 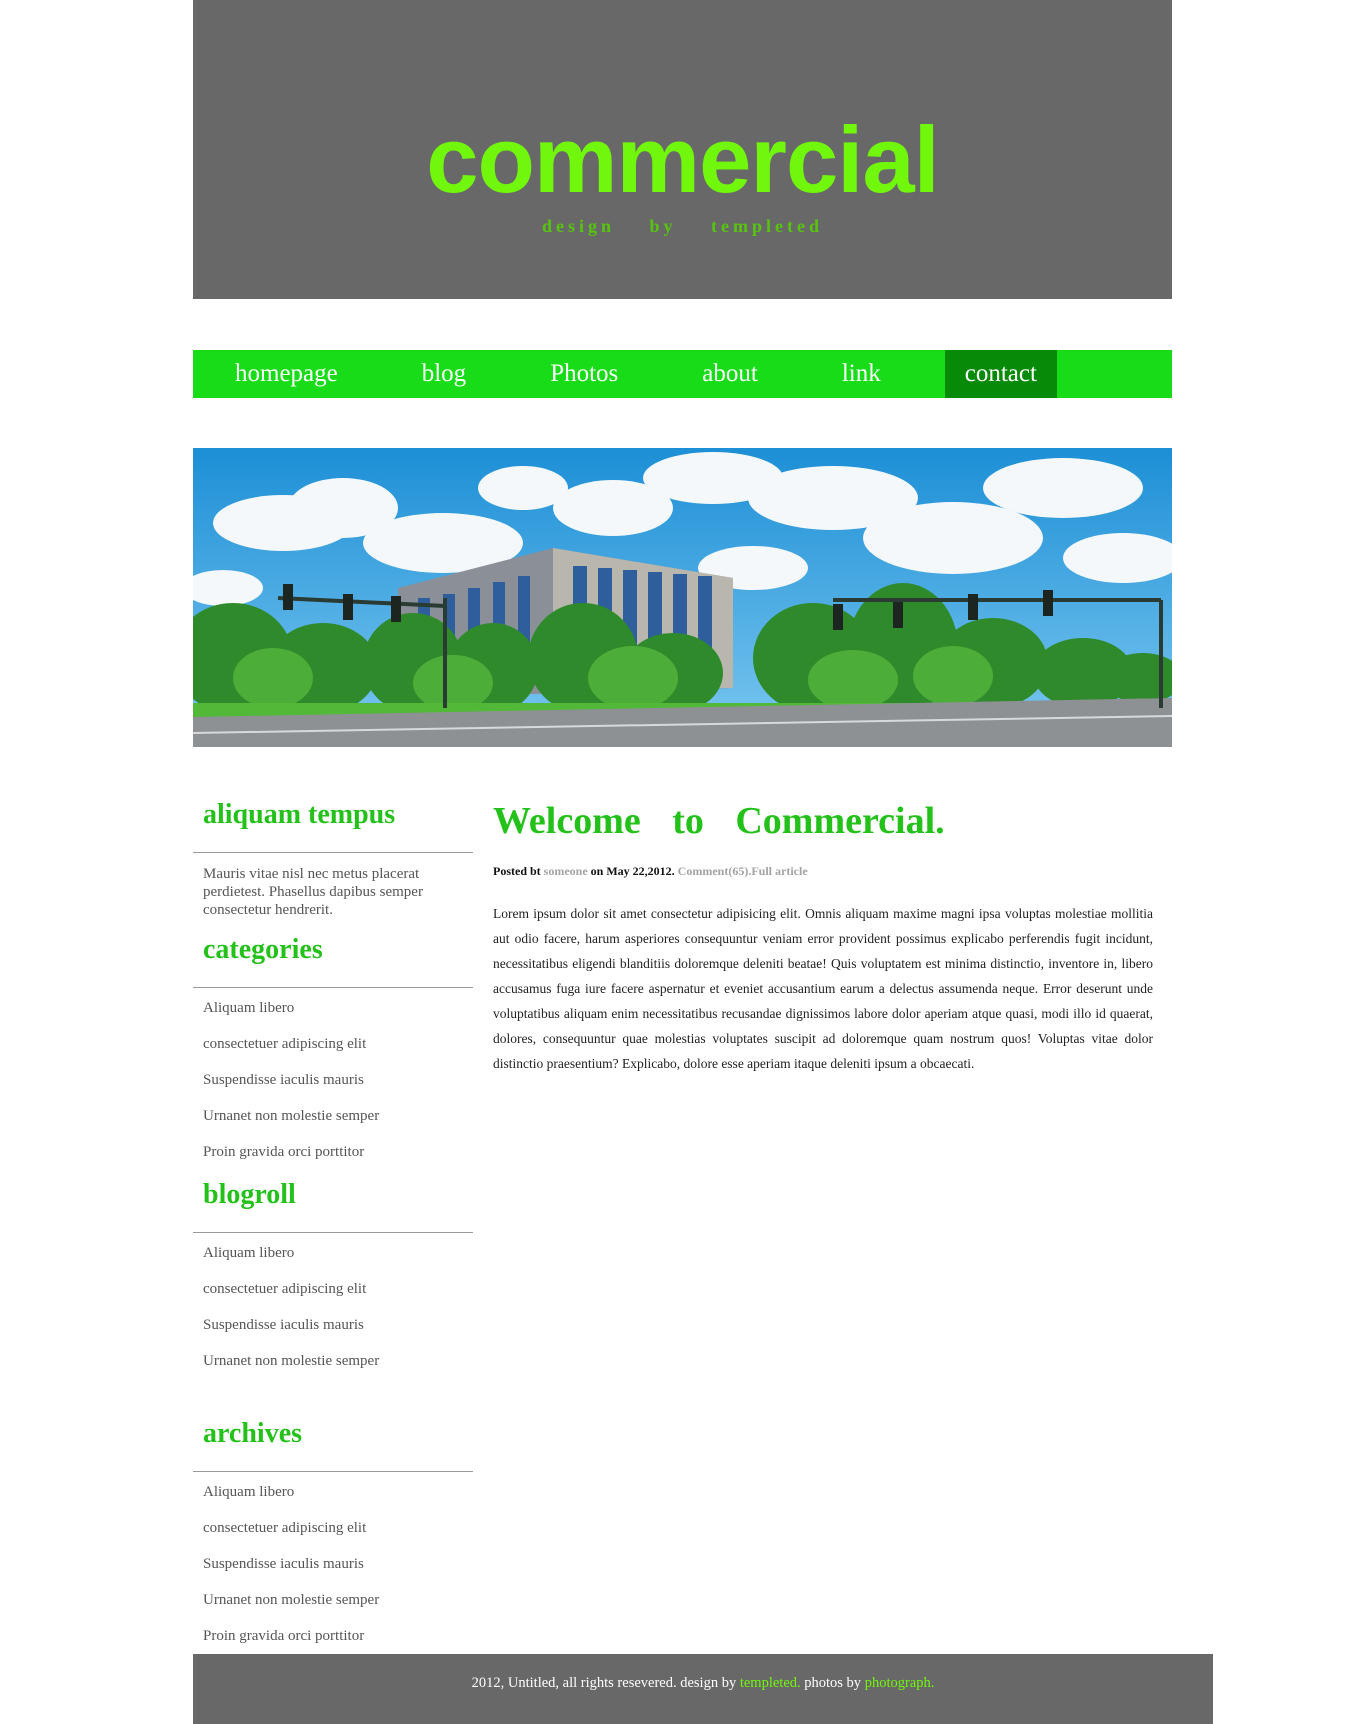 What do you see at coordinates (719, 821) in the screenshot?
I see `post-title: Welcome to Commercial.` at bounding box center [719, 821].